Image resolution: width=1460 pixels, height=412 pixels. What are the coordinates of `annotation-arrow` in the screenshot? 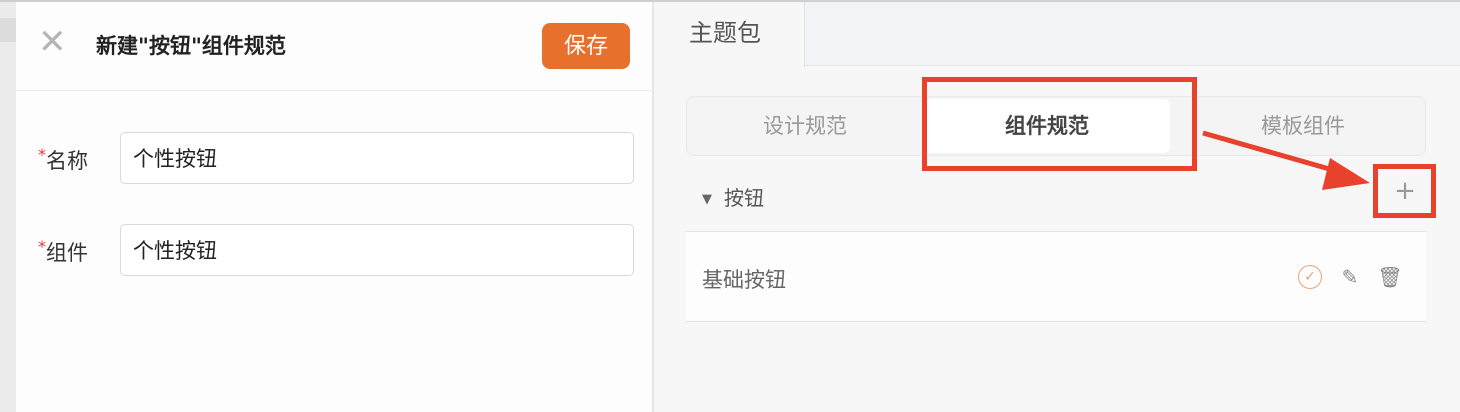 It's located at (1286, 160).